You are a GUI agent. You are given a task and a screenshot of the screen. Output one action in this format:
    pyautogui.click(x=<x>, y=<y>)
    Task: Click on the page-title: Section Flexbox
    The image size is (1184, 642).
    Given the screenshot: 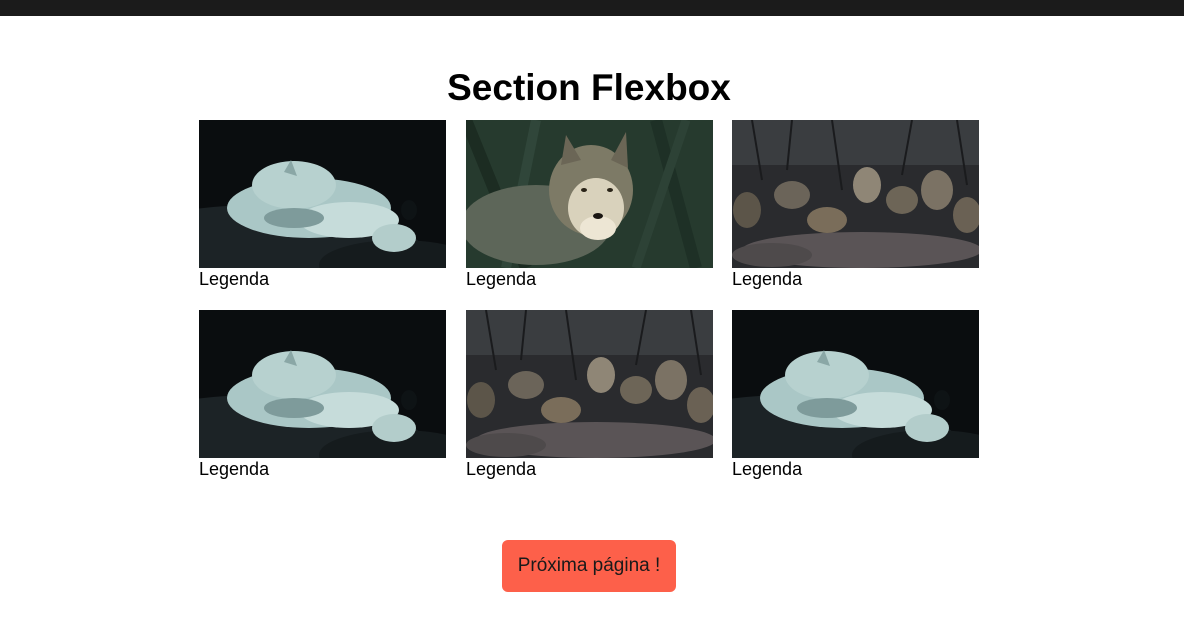 What is the action you would take?
    pyautogui.click(x=589, y=87)
    